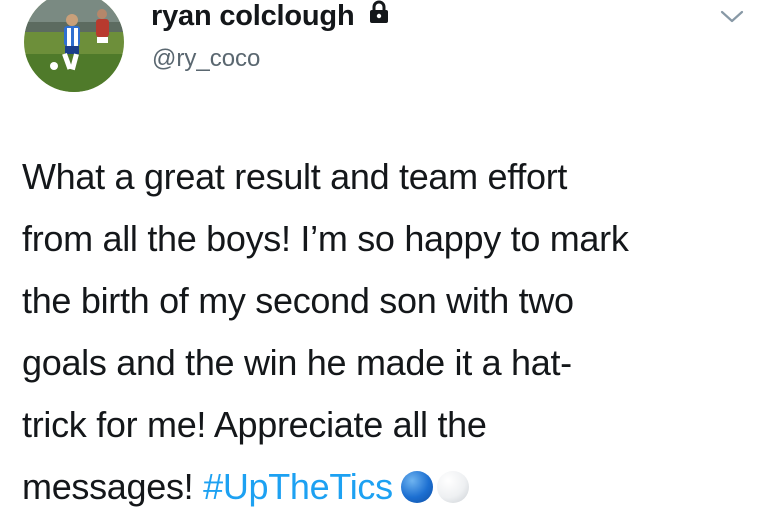 This screenshot has width=765, height=510. I want to click on display-name-text: ryan colclough, so click(253, 16).